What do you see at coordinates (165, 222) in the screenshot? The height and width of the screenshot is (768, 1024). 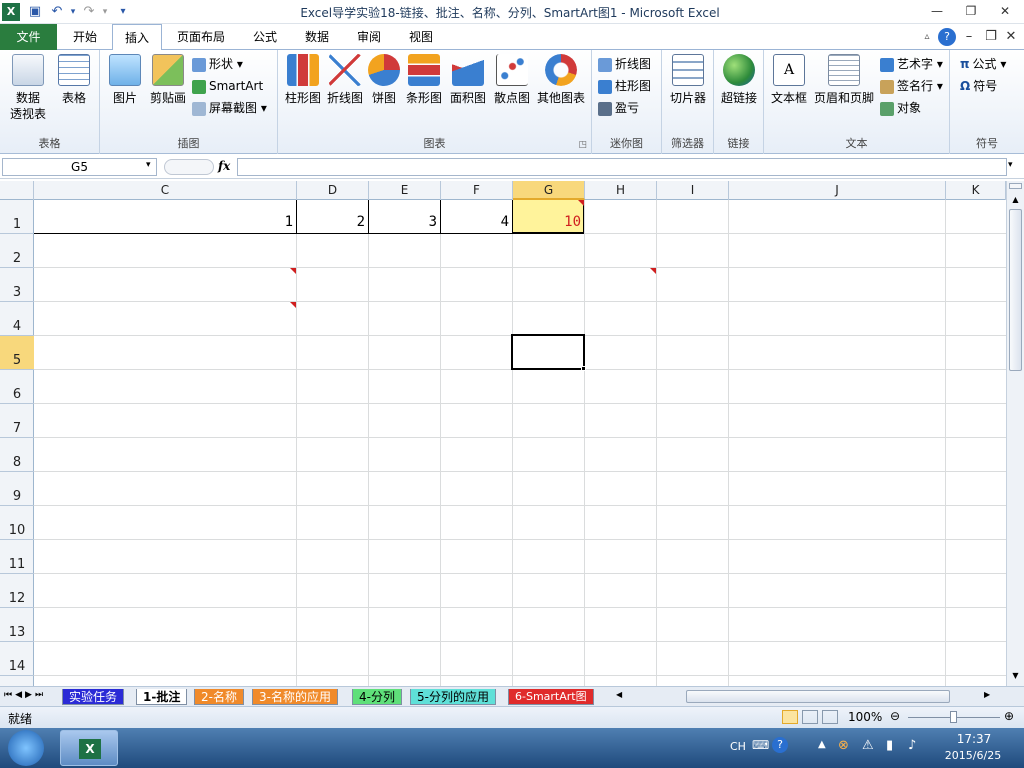 I see `cell-c1: 1` at bounding box center [165, 222].